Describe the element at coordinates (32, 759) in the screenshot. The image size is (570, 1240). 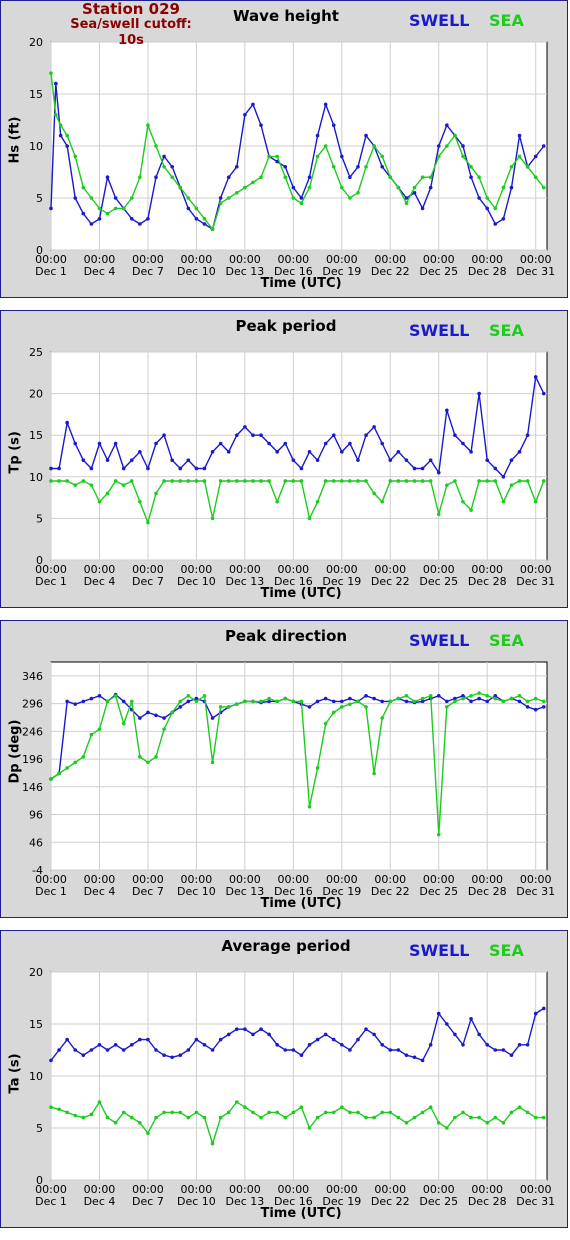
I see `y-tick-label: 196` at that location.